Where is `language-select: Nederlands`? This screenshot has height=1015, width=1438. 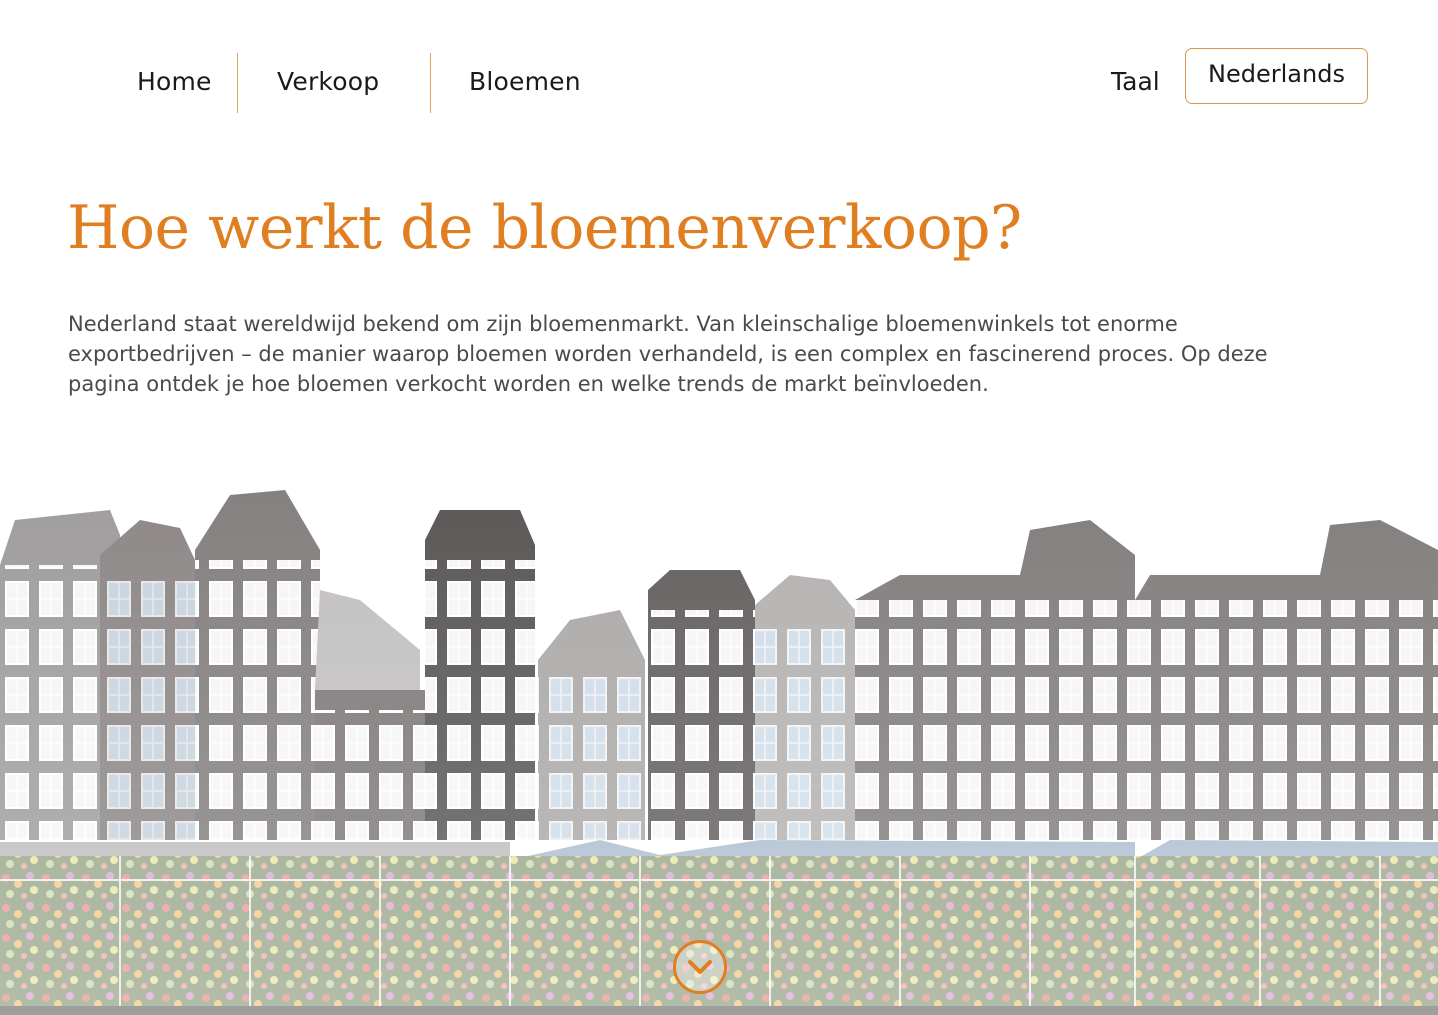 language-select: Nederlands is located at coordinates (1276, 76).